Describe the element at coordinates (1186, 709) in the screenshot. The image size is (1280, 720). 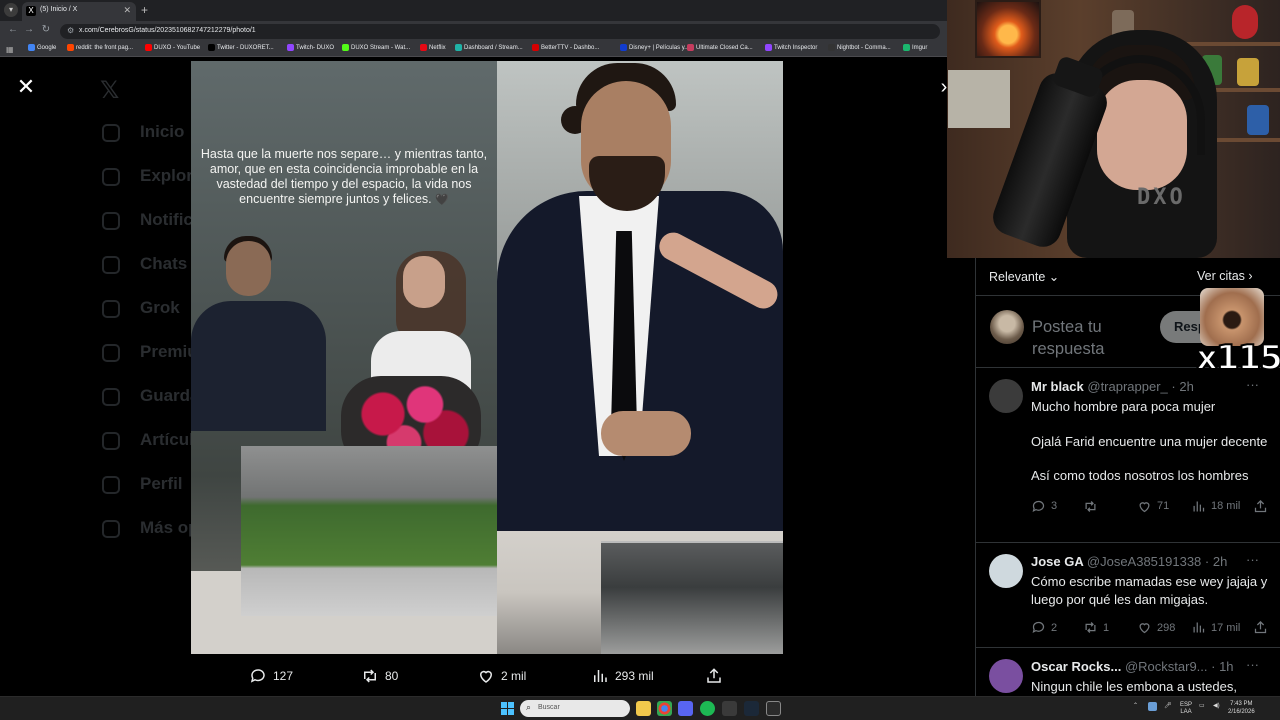
I see `language-indicator: ESP LAA` at that location.